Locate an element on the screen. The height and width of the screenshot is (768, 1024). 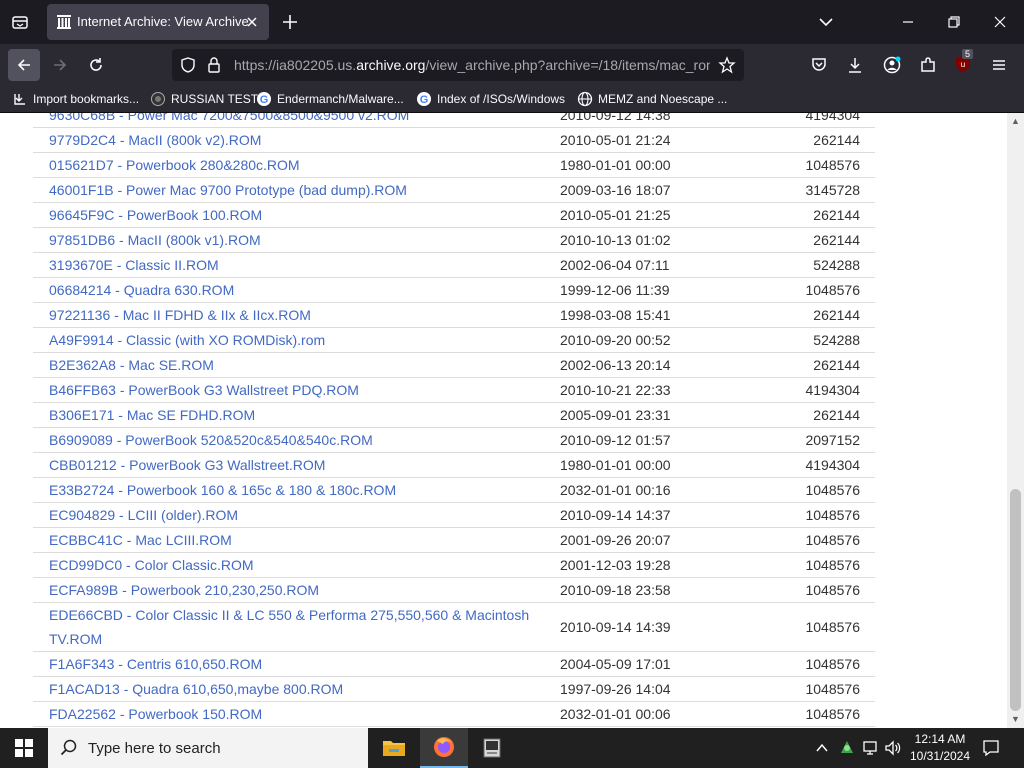
file-name-cell: A49F9914 - Classic (with XO ROMDisk).rom is located at coordinates (296, 340).